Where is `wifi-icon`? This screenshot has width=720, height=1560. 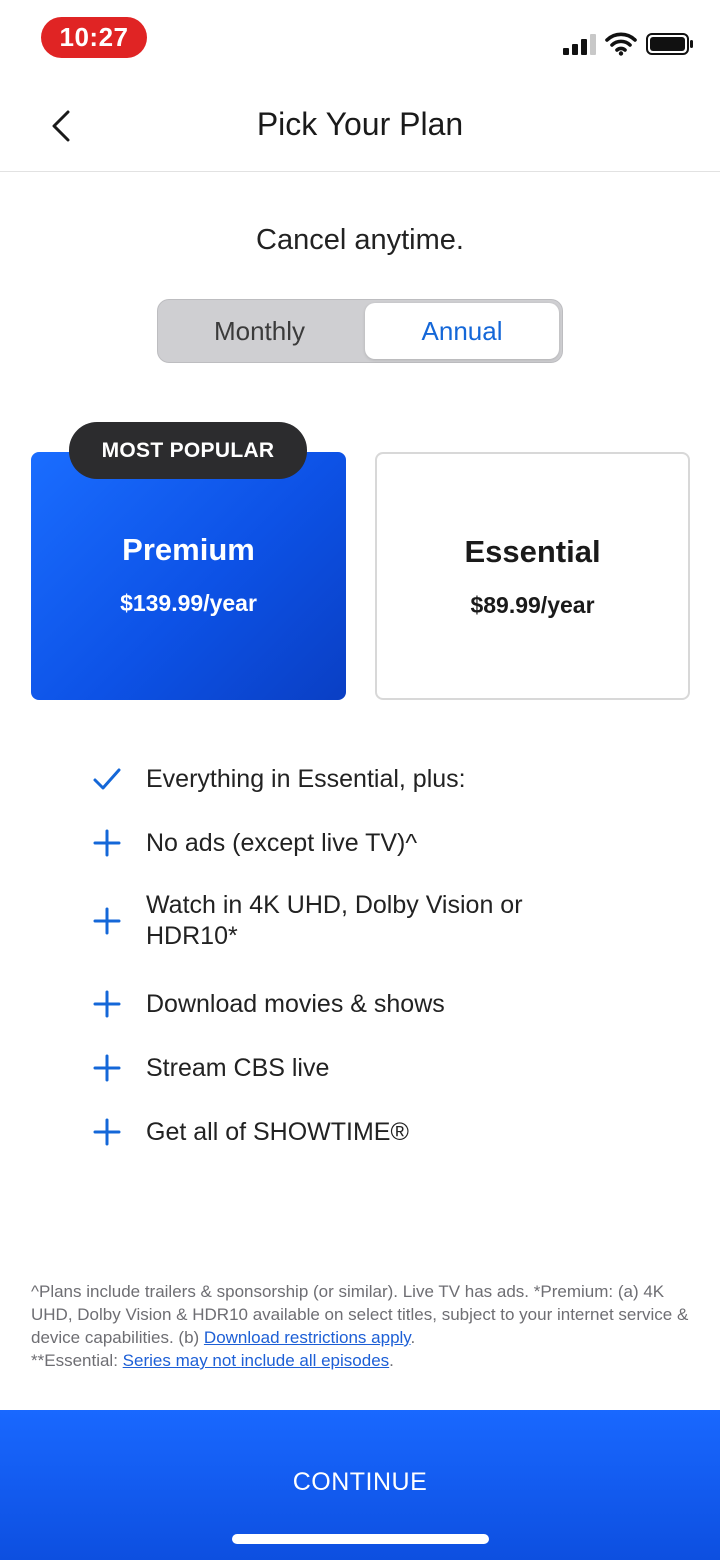
wifi-icon is located at coordinates (621, 44).